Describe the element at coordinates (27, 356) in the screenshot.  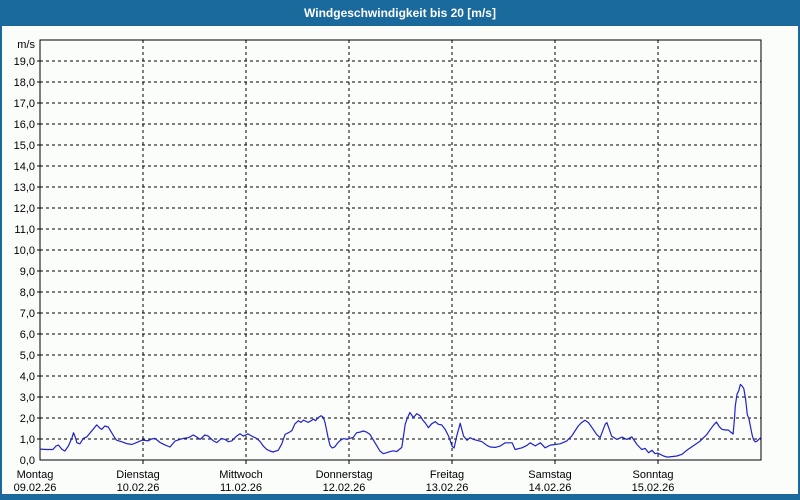
I see `y-tick-label: 5,0` at that location.